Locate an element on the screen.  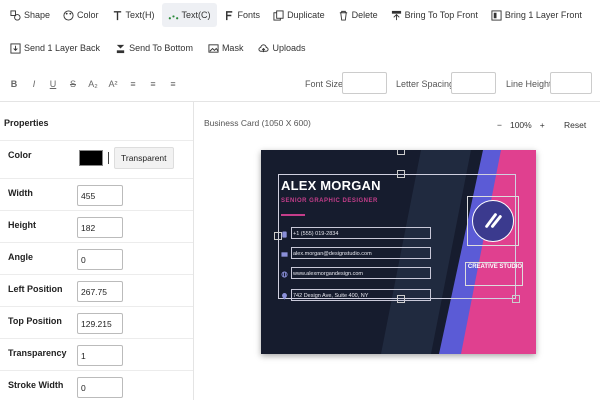
text-c-button: Text(C) is located at coordinates (189, 15).